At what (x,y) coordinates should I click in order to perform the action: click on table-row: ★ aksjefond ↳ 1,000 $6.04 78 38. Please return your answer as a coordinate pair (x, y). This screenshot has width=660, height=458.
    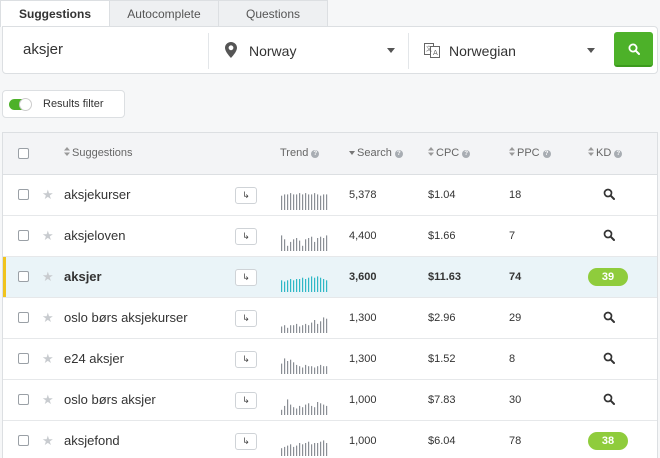
    Looking at the image, I should click on (330, 439).